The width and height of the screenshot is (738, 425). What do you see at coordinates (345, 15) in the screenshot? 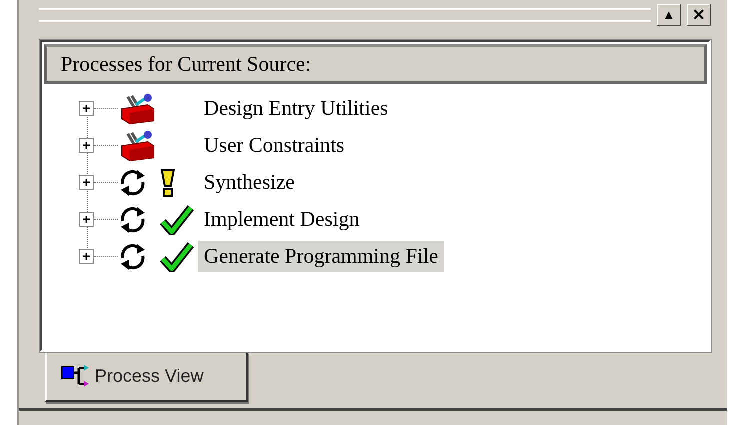
I see `title-grip` at bounding box center [345, 15].